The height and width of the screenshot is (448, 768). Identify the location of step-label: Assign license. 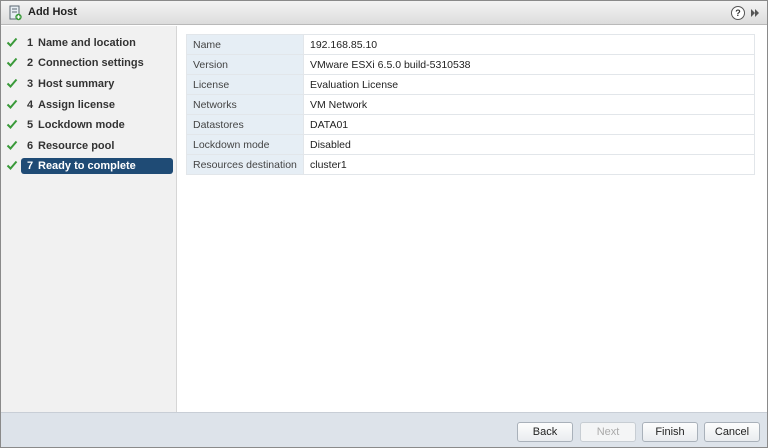
(77, 105).